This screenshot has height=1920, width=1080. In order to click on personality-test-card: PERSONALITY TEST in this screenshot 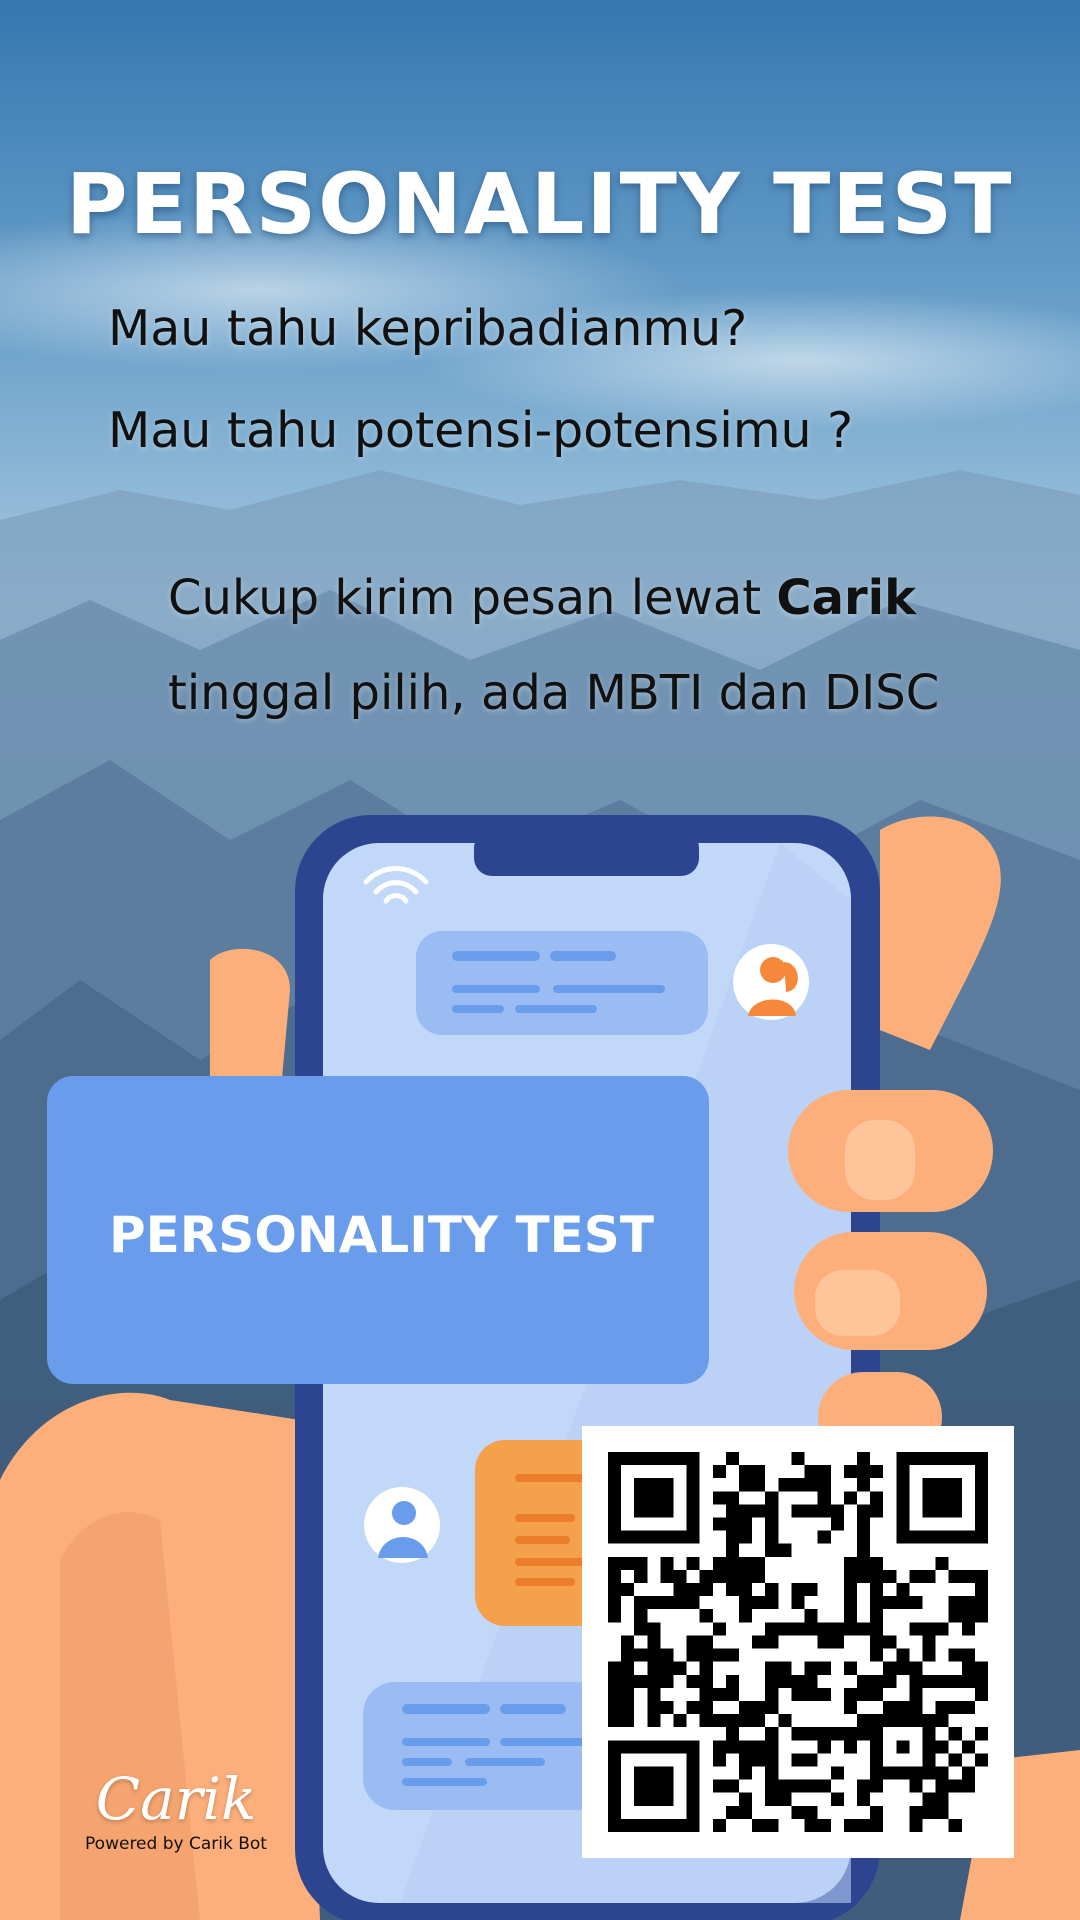, I will do `click(378, 1230)`.